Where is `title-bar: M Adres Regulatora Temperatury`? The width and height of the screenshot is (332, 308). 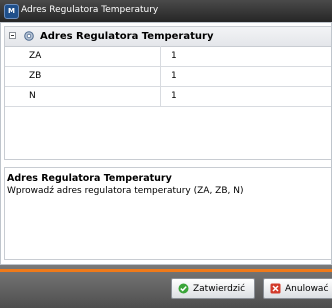 title-bar: M Adres Regulatora Temperatury is located at coordinates (166, 11).